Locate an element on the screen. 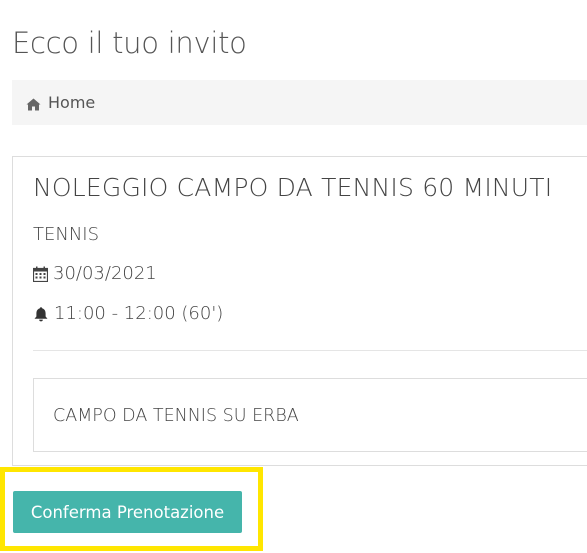 This screenshot has height=553, width=587. breadcrumb: Home is located at coordinates (299, 102).